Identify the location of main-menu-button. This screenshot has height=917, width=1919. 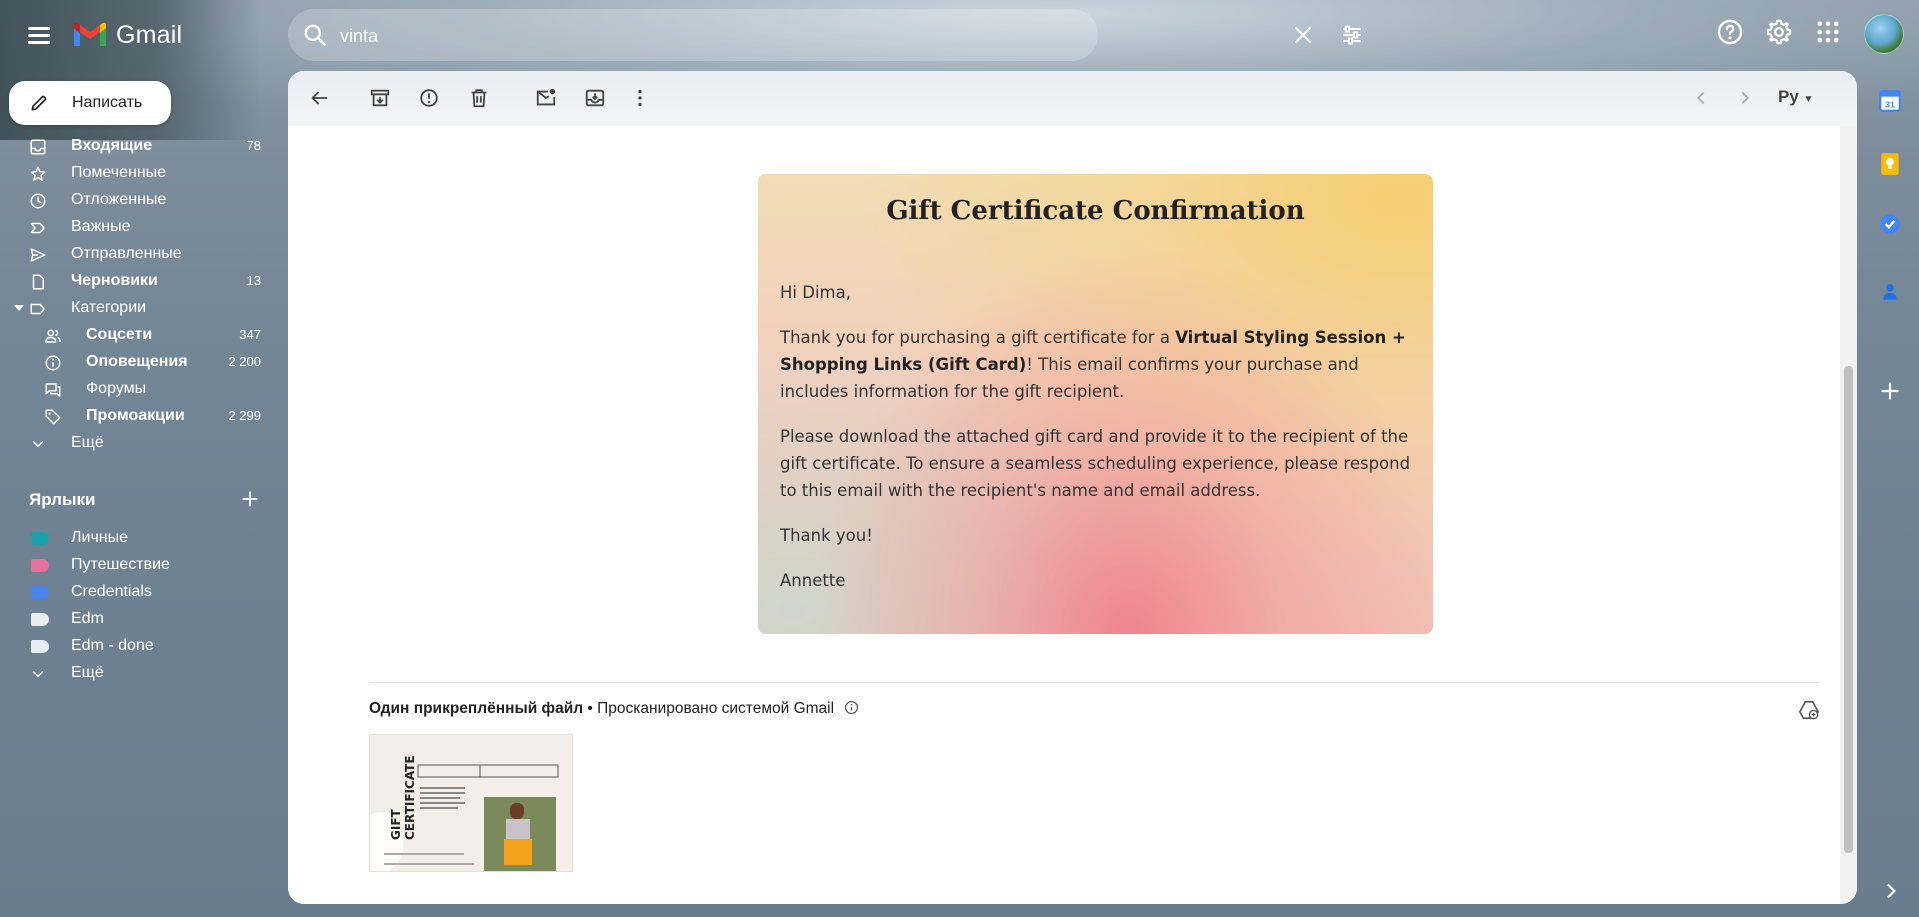
(40, 36).